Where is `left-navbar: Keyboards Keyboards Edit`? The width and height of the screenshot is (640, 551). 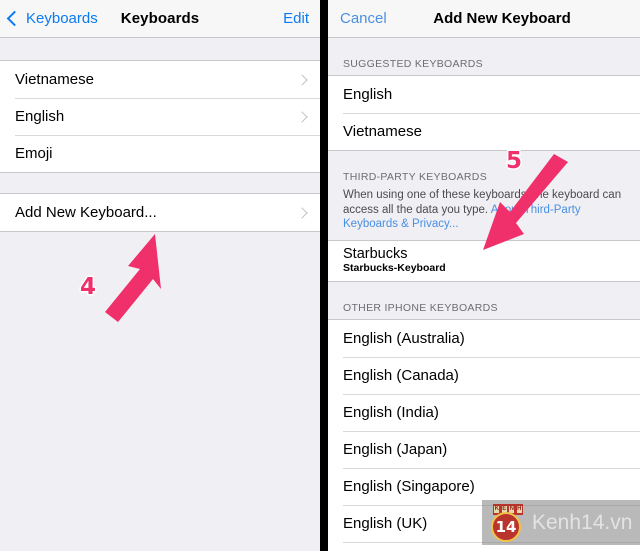
left-navbar: Keyboards Keyboards Edit is located at coordinates (160, 19).